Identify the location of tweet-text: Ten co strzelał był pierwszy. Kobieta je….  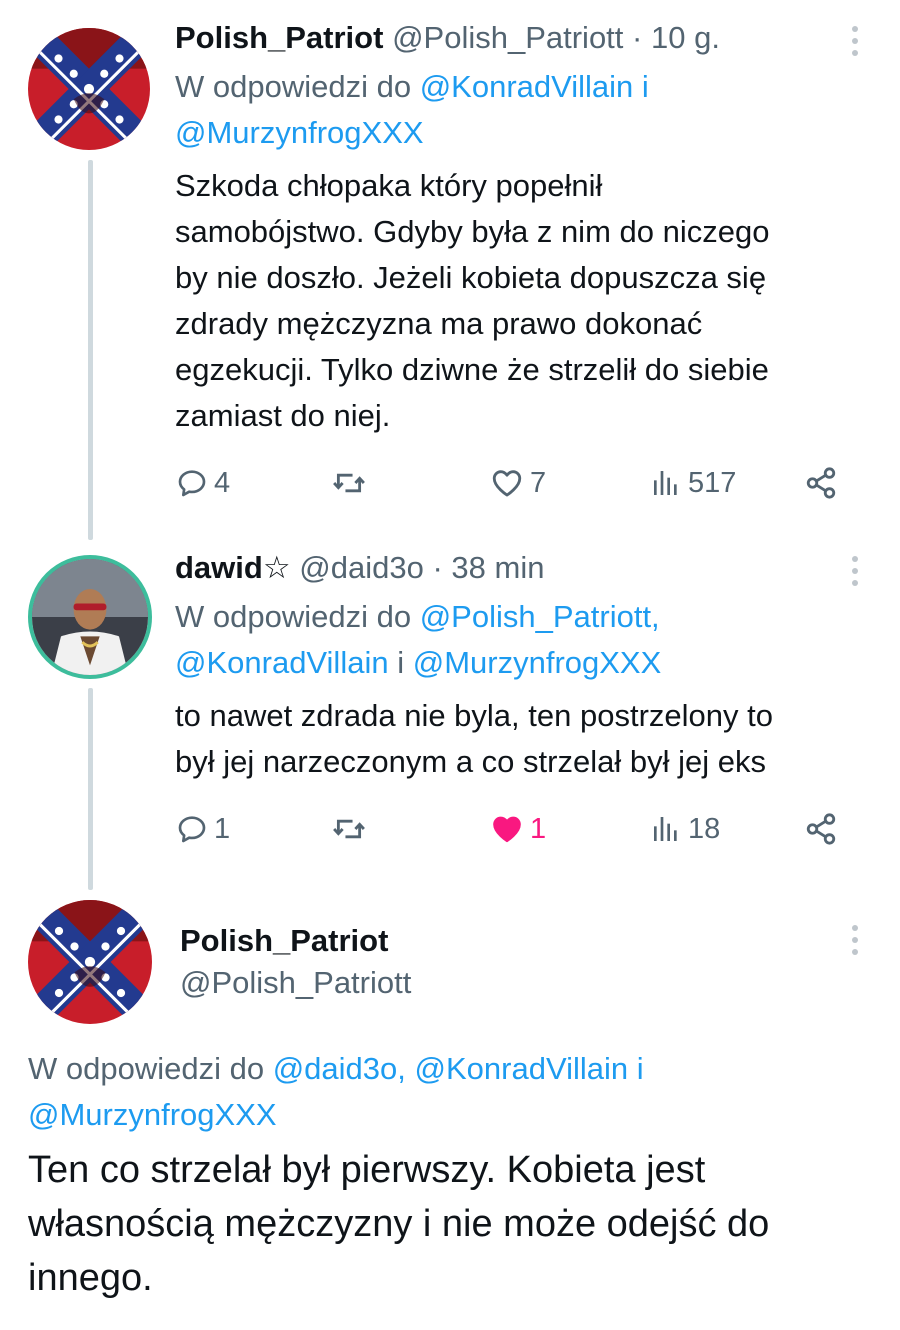
(398, 1224).